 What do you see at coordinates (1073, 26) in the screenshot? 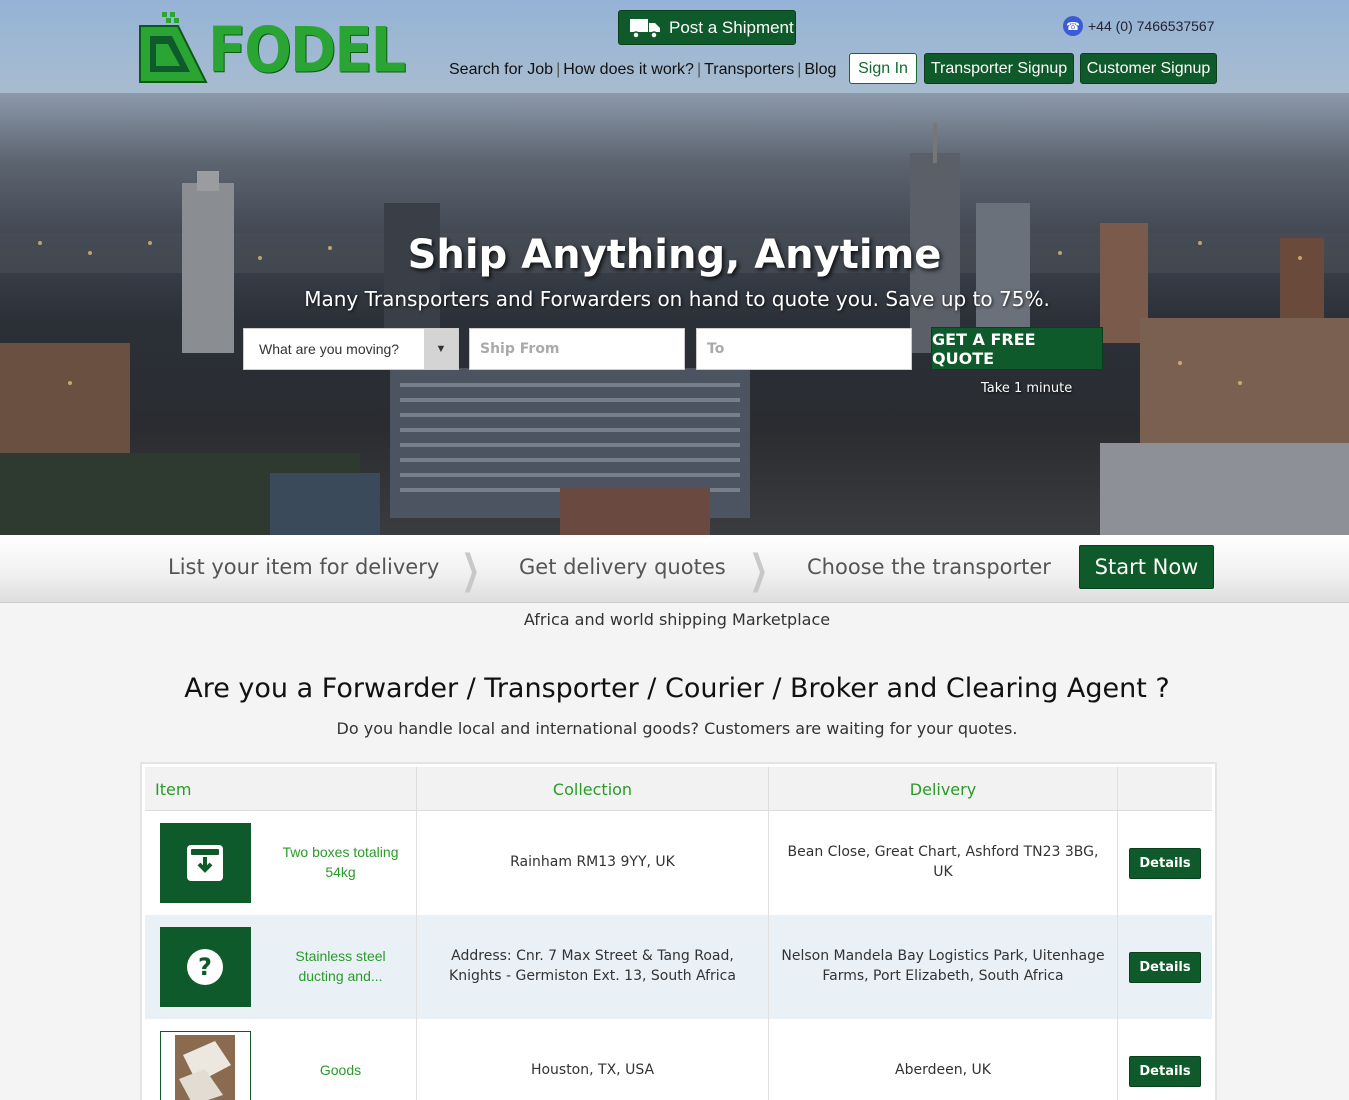
I see `phone-icon: ☎` at bounding box center [1073, 26].